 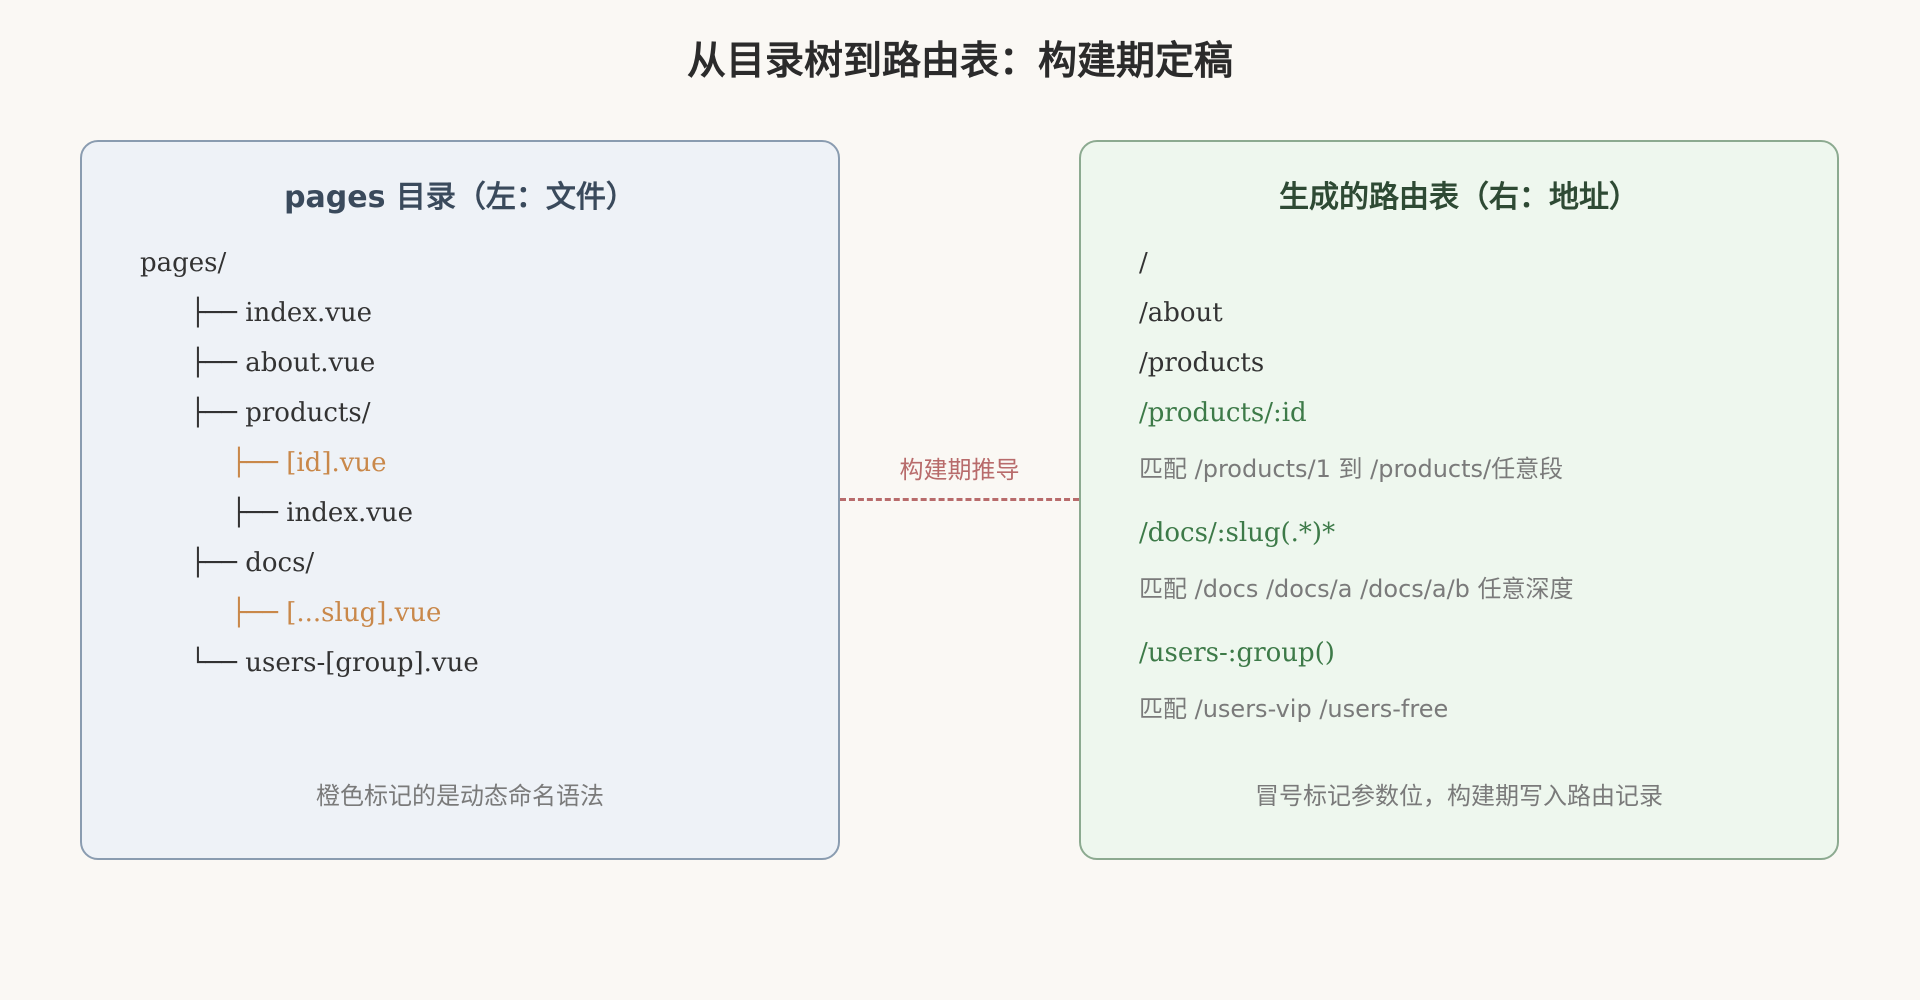 What do you see at coordinates (252, 563) in the screenshot?
I see `tree-item-docs-dir: ├── docs/` at bounding box center [252, 563].